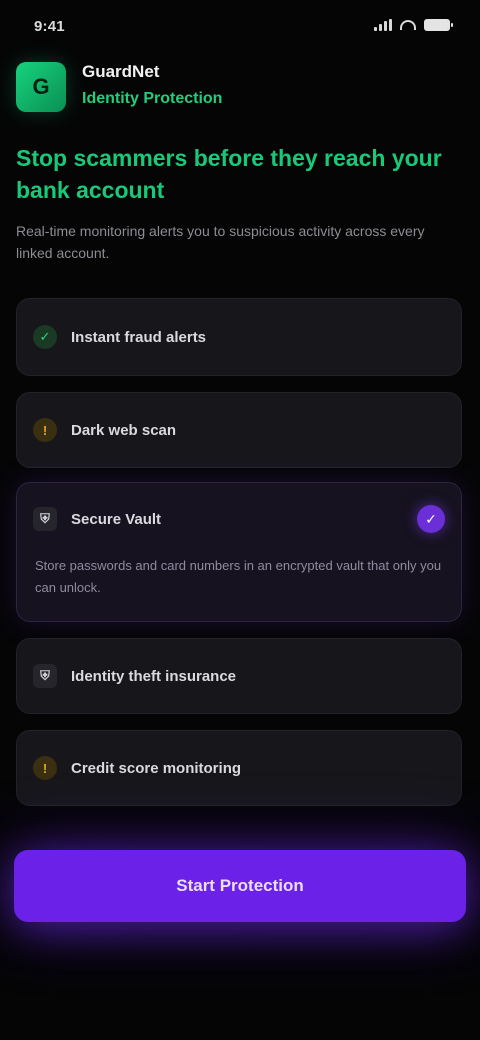 This screenshot has height=1040, width=480. Describe the element at coordinates (383, 25) in the screenshot. I see `signal-icon` at that location.